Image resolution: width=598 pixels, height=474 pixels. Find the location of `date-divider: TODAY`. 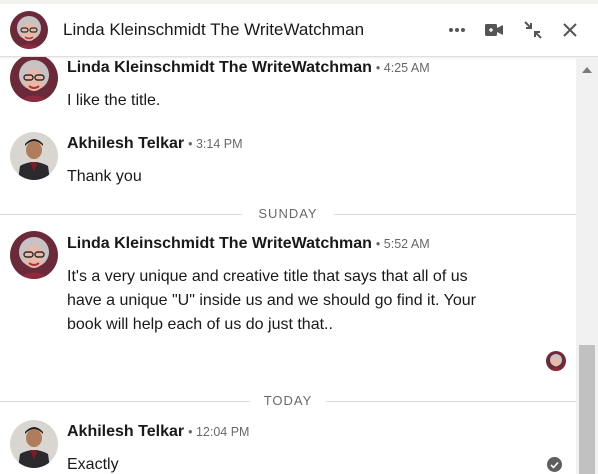

date-divider: TODAY is located at coordinates (288, 401).